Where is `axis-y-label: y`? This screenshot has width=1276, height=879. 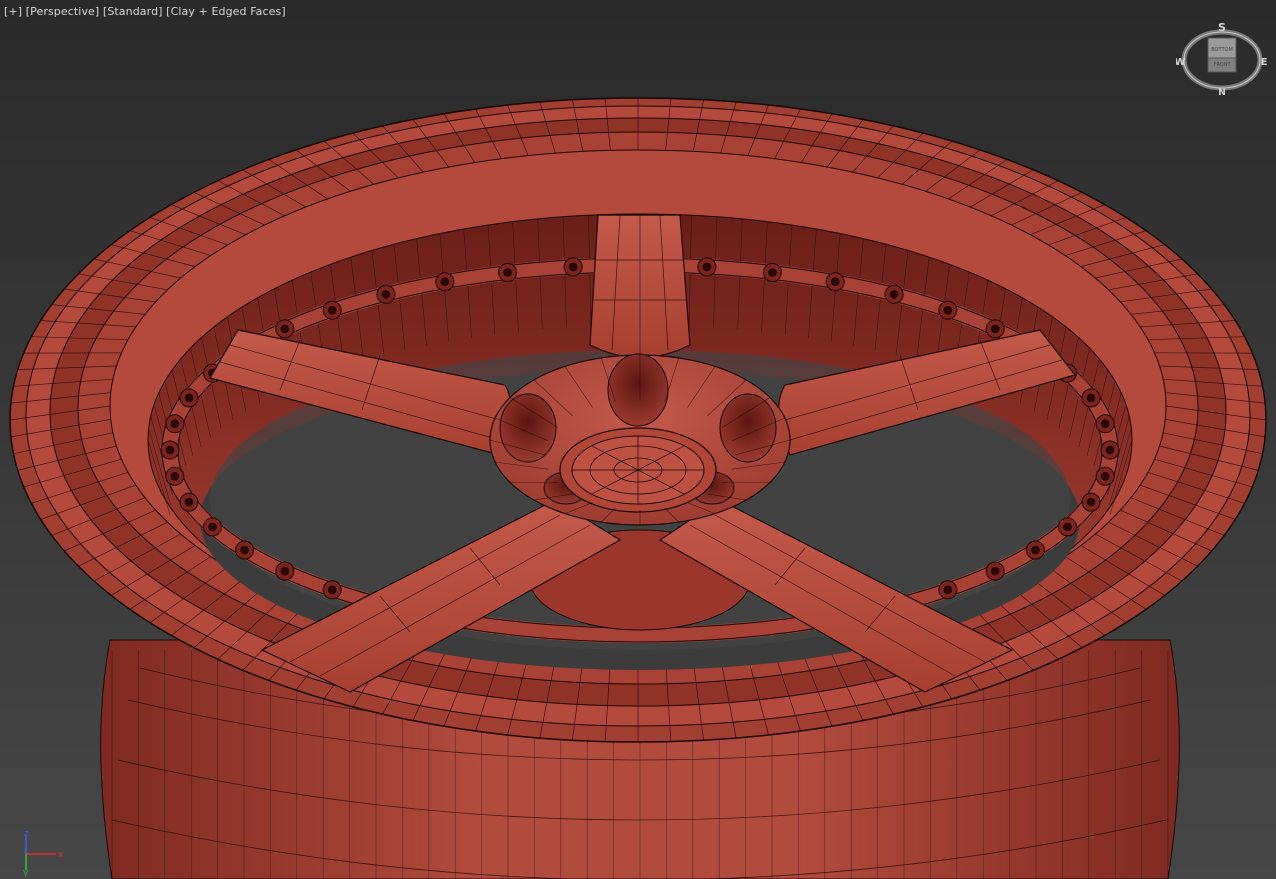 axis-y-label: y is located at coordinates (26, 872).